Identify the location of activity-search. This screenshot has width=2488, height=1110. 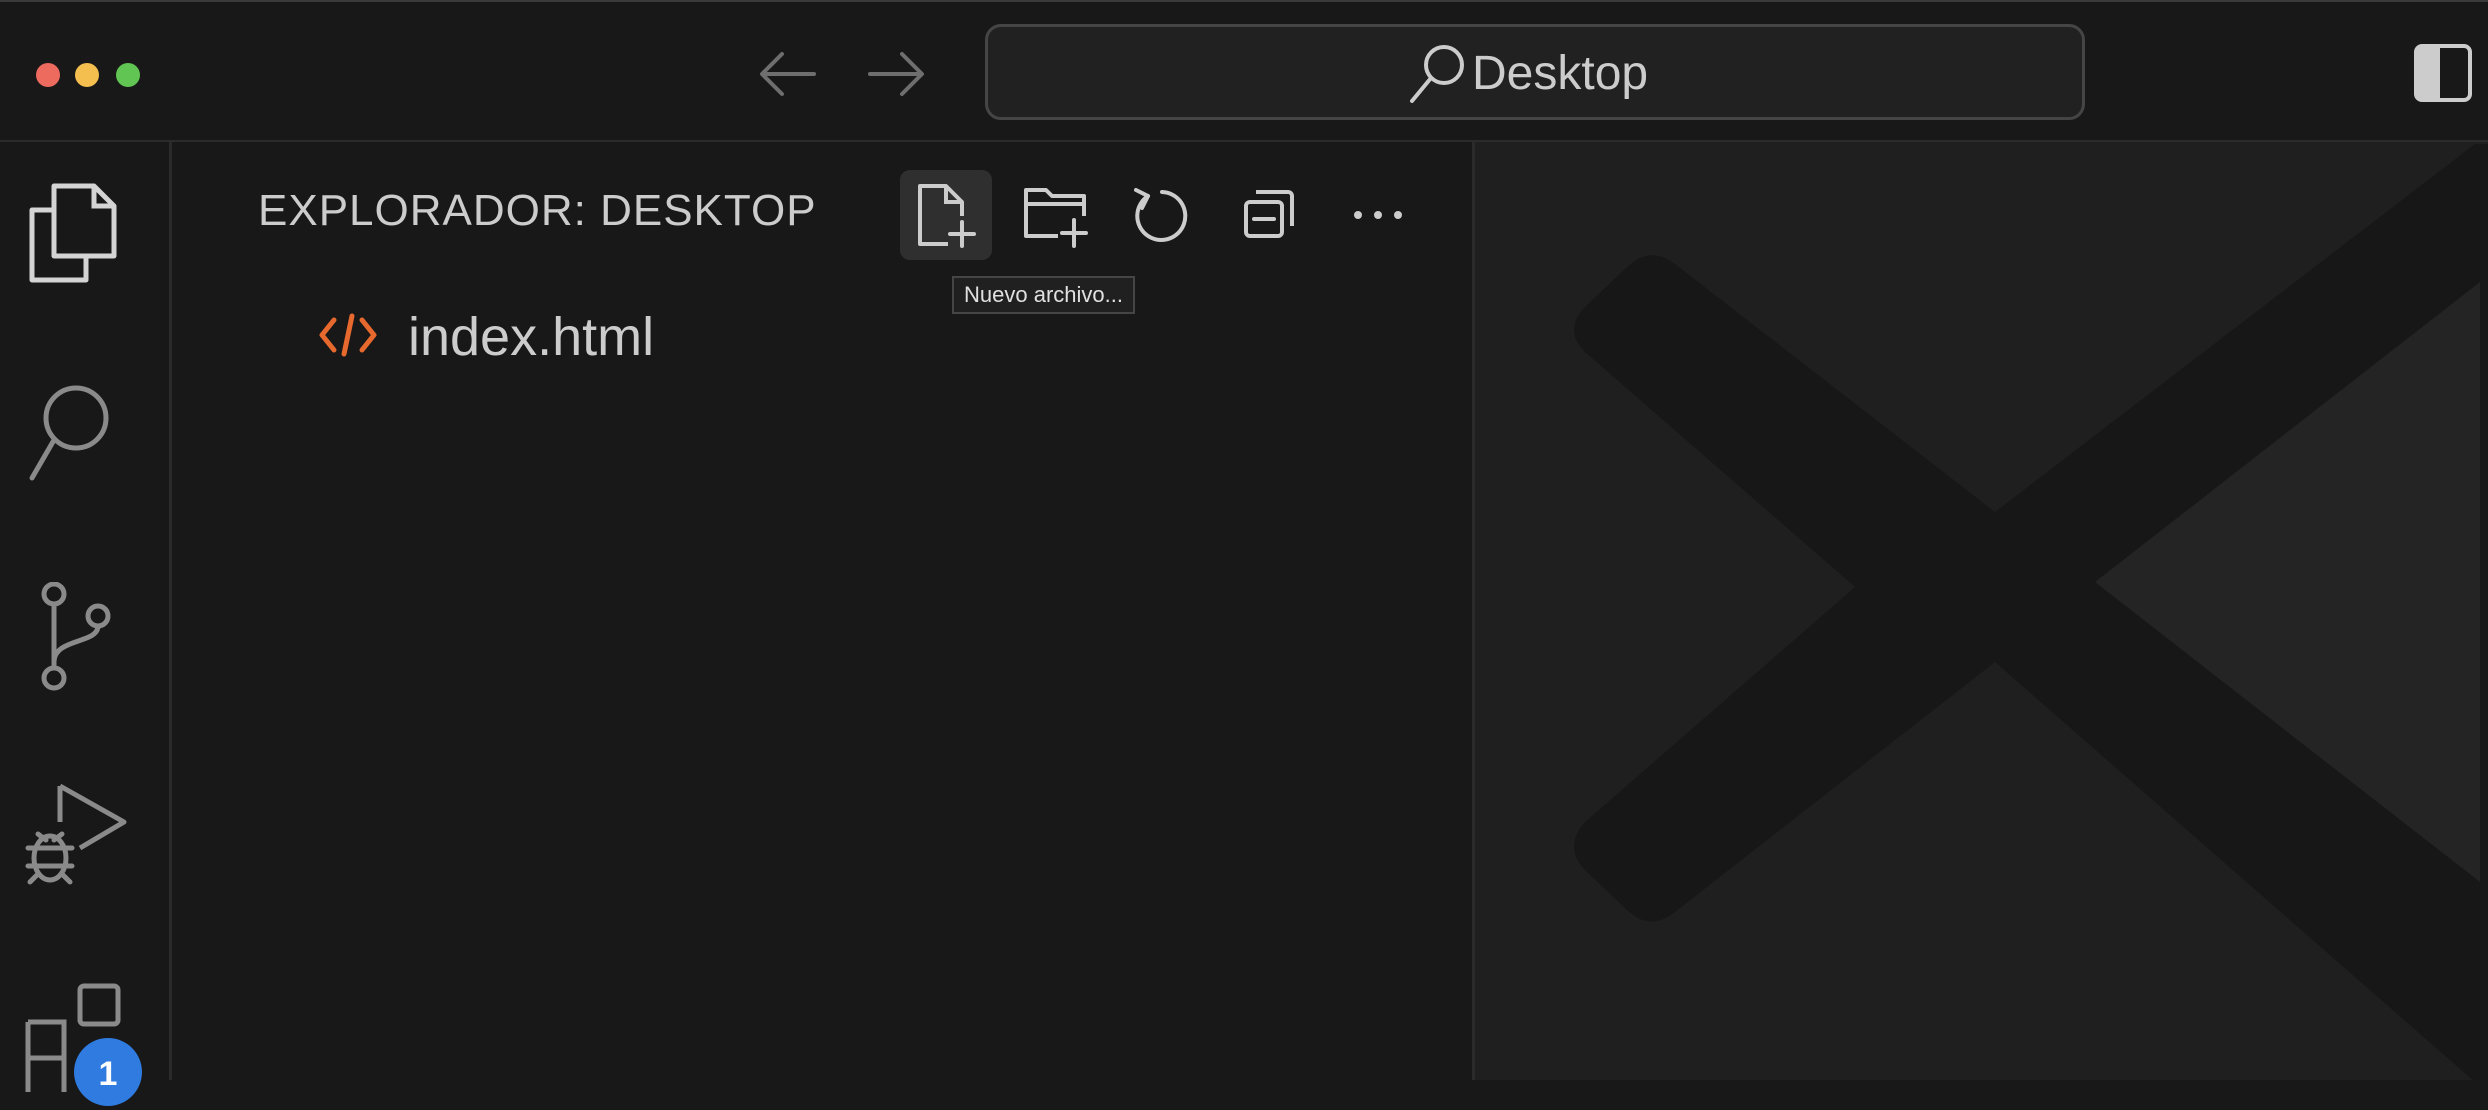
(84, 427).